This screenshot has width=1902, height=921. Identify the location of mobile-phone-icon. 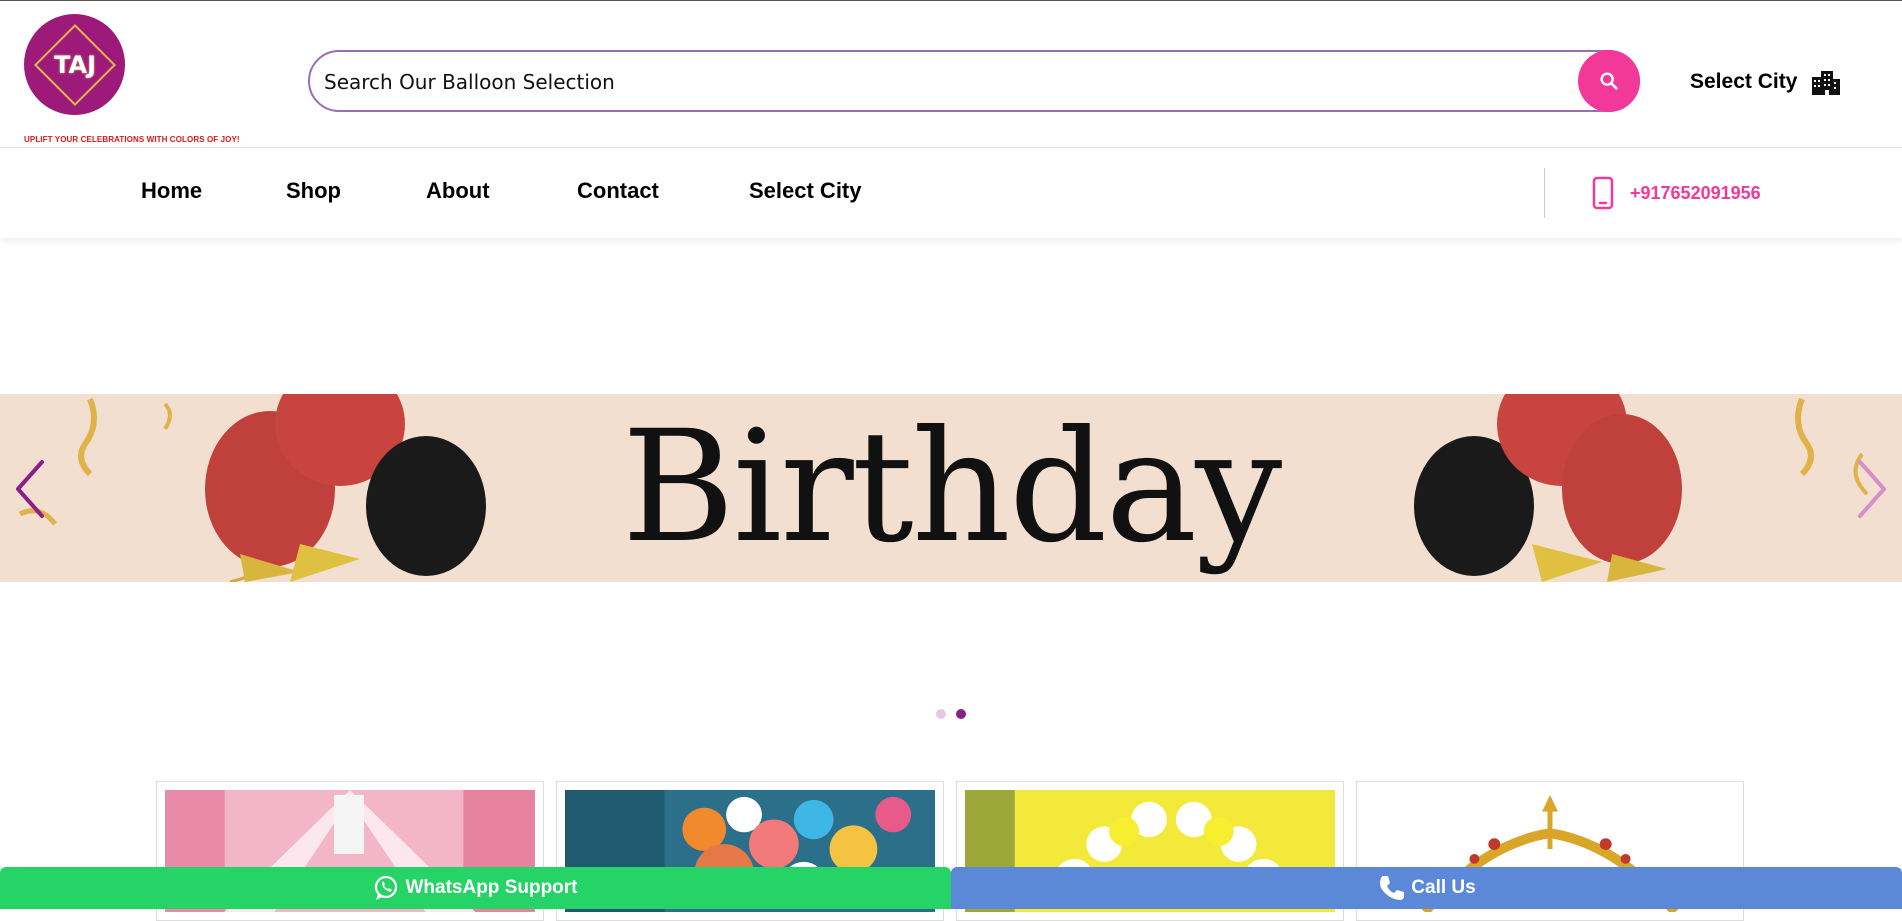
(1603, 193).